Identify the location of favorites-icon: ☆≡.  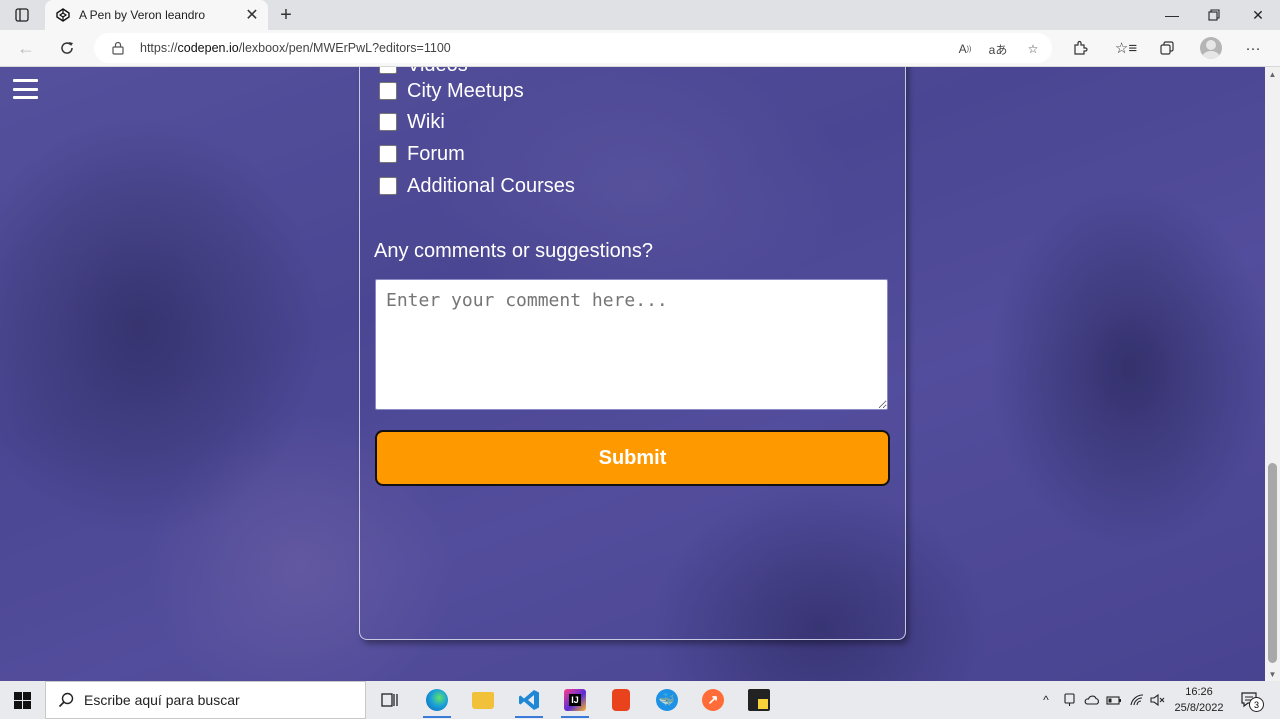
(1126, 48).